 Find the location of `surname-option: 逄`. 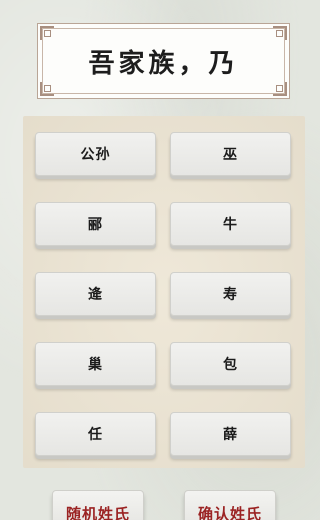

surname-option: 逄 is located at coordinates (95, 294).